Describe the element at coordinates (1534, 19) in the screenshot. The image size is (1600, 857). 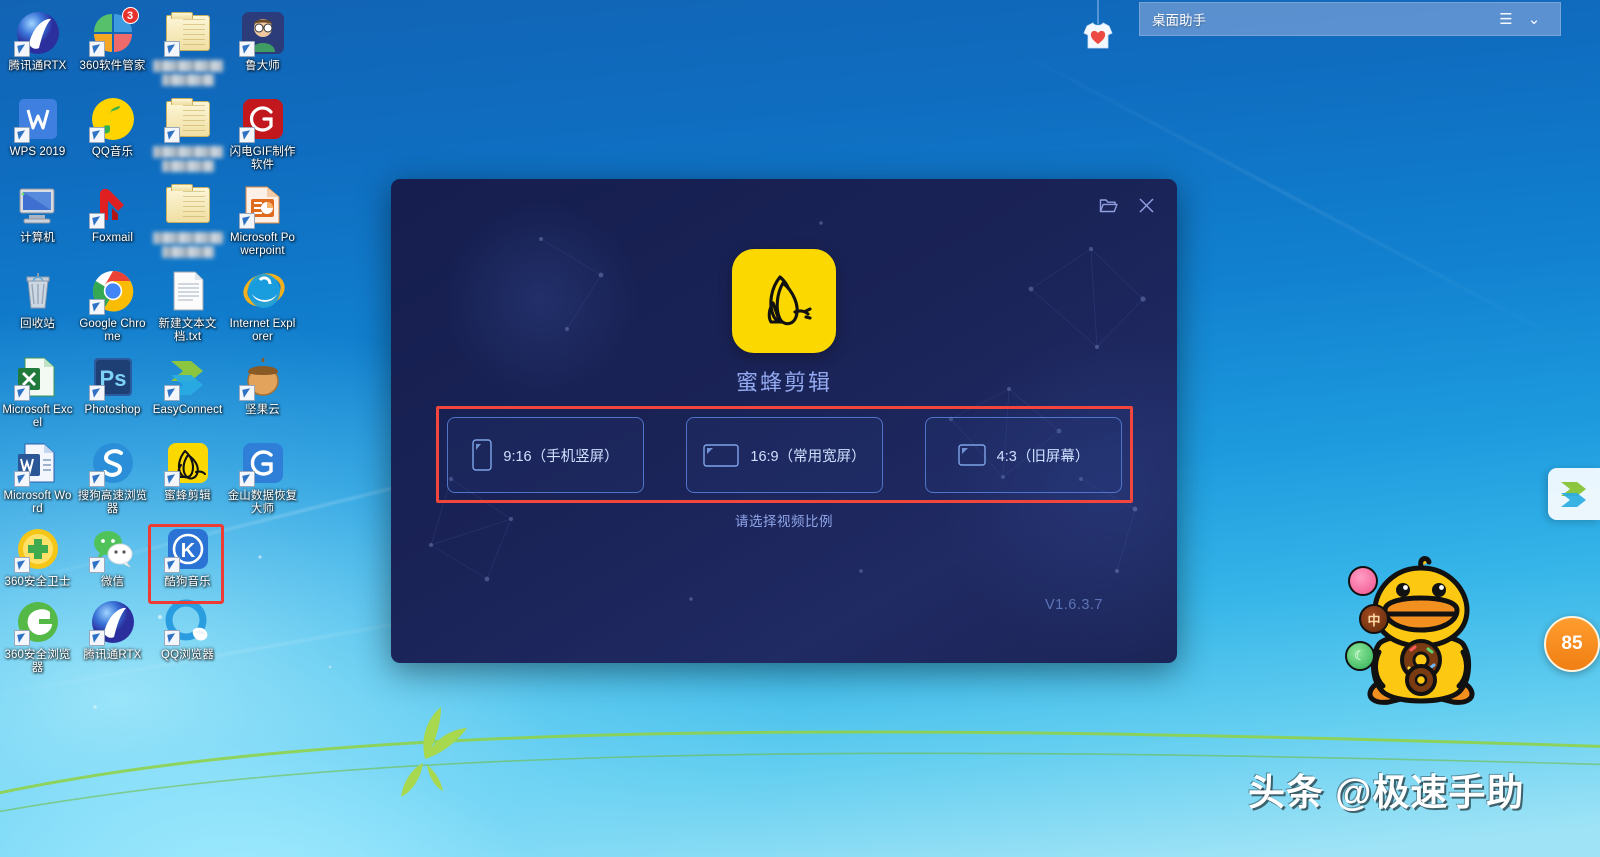
I see `chevron-down-icon: ⌄` at that location.